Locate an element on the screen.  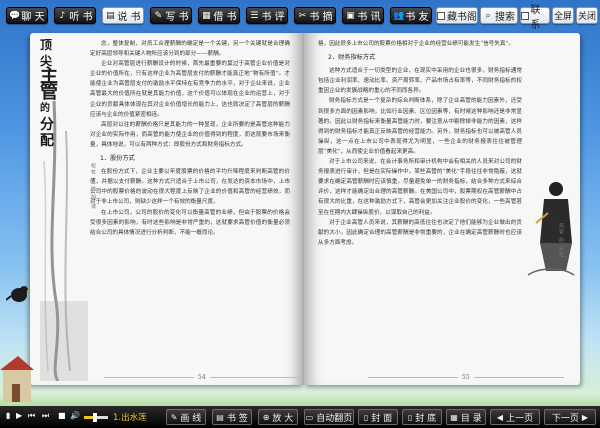
previous-page-button: ◀ 上一页 is located at coordinates (515, 417).